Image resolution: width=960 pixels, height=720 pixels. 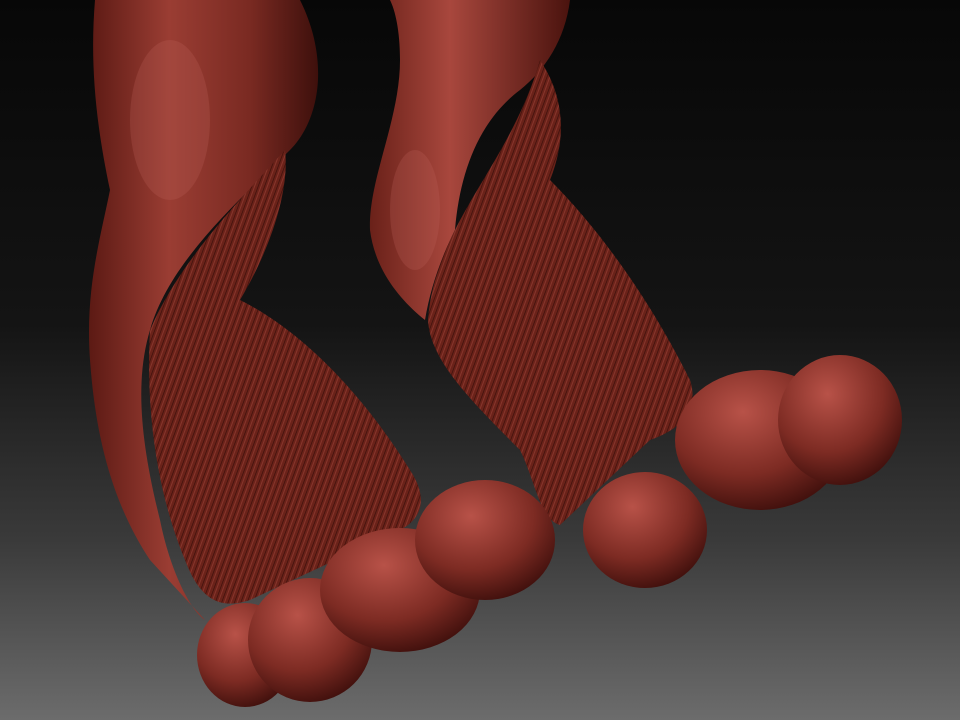 What do you see at coordinates (170, 120) in the screenshot?
I see `left-leg-highlight` at bounding box center [170, 120].